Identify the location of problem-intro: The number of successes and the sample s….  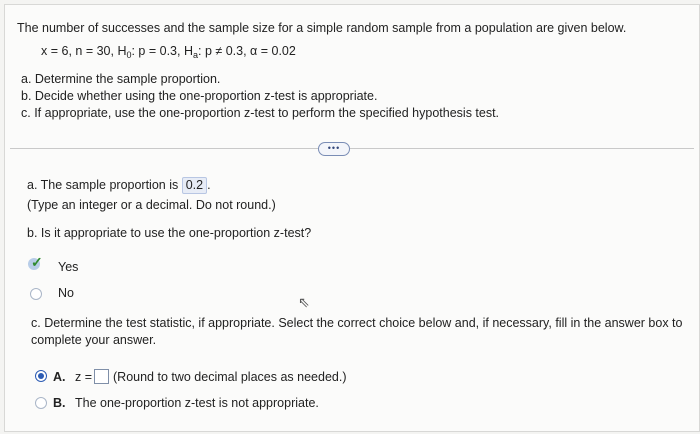
(322, 28).